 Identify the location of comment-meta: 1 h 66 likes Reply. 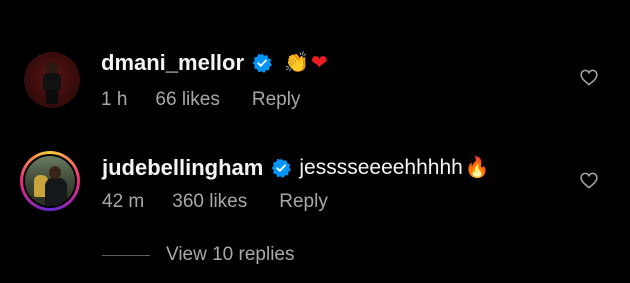
(200, 100).